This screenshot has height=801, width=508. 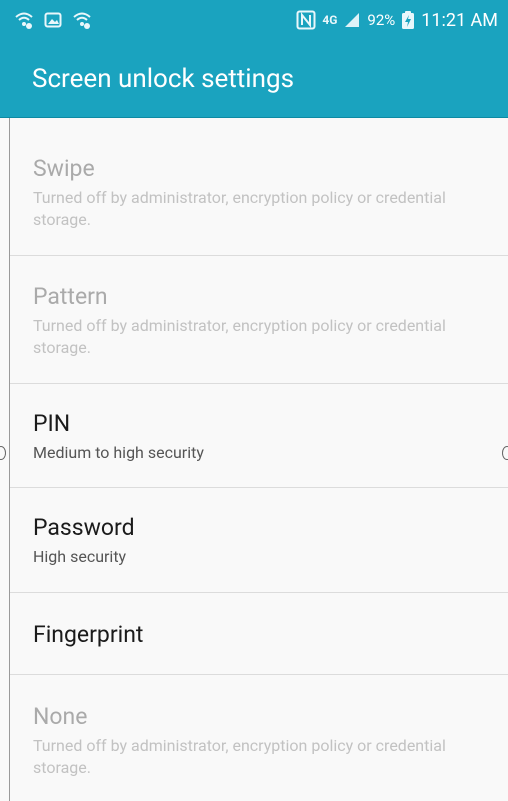 What do you see at coordinates (459, 20) in the screenshot?
I see `status-time: 11:21 AM` at bounding box center [459, 20].